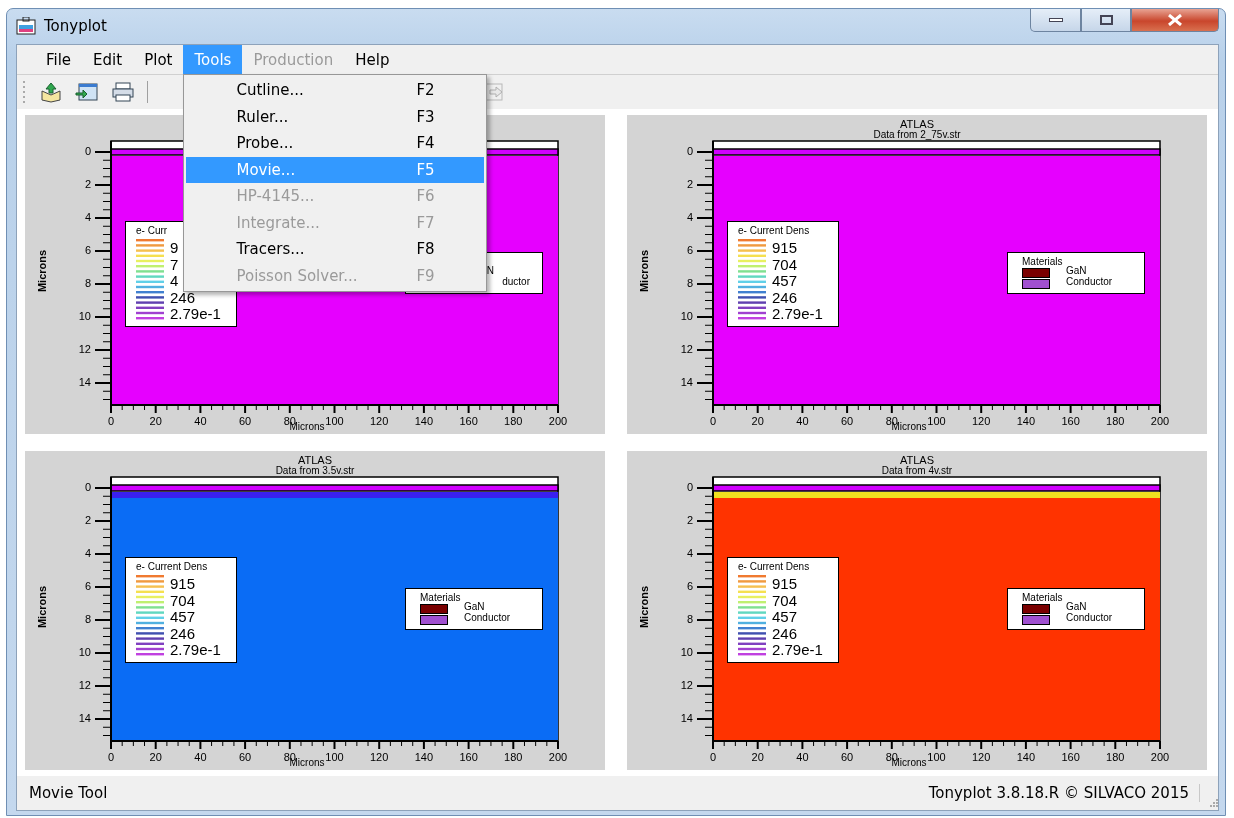 Image resolution: width=1234 pixels, height=818 pixels. What do you see at coordinates (487, 617) in the screenshot?
I see `material-name: Conductor` at bounding box center [487, 617].